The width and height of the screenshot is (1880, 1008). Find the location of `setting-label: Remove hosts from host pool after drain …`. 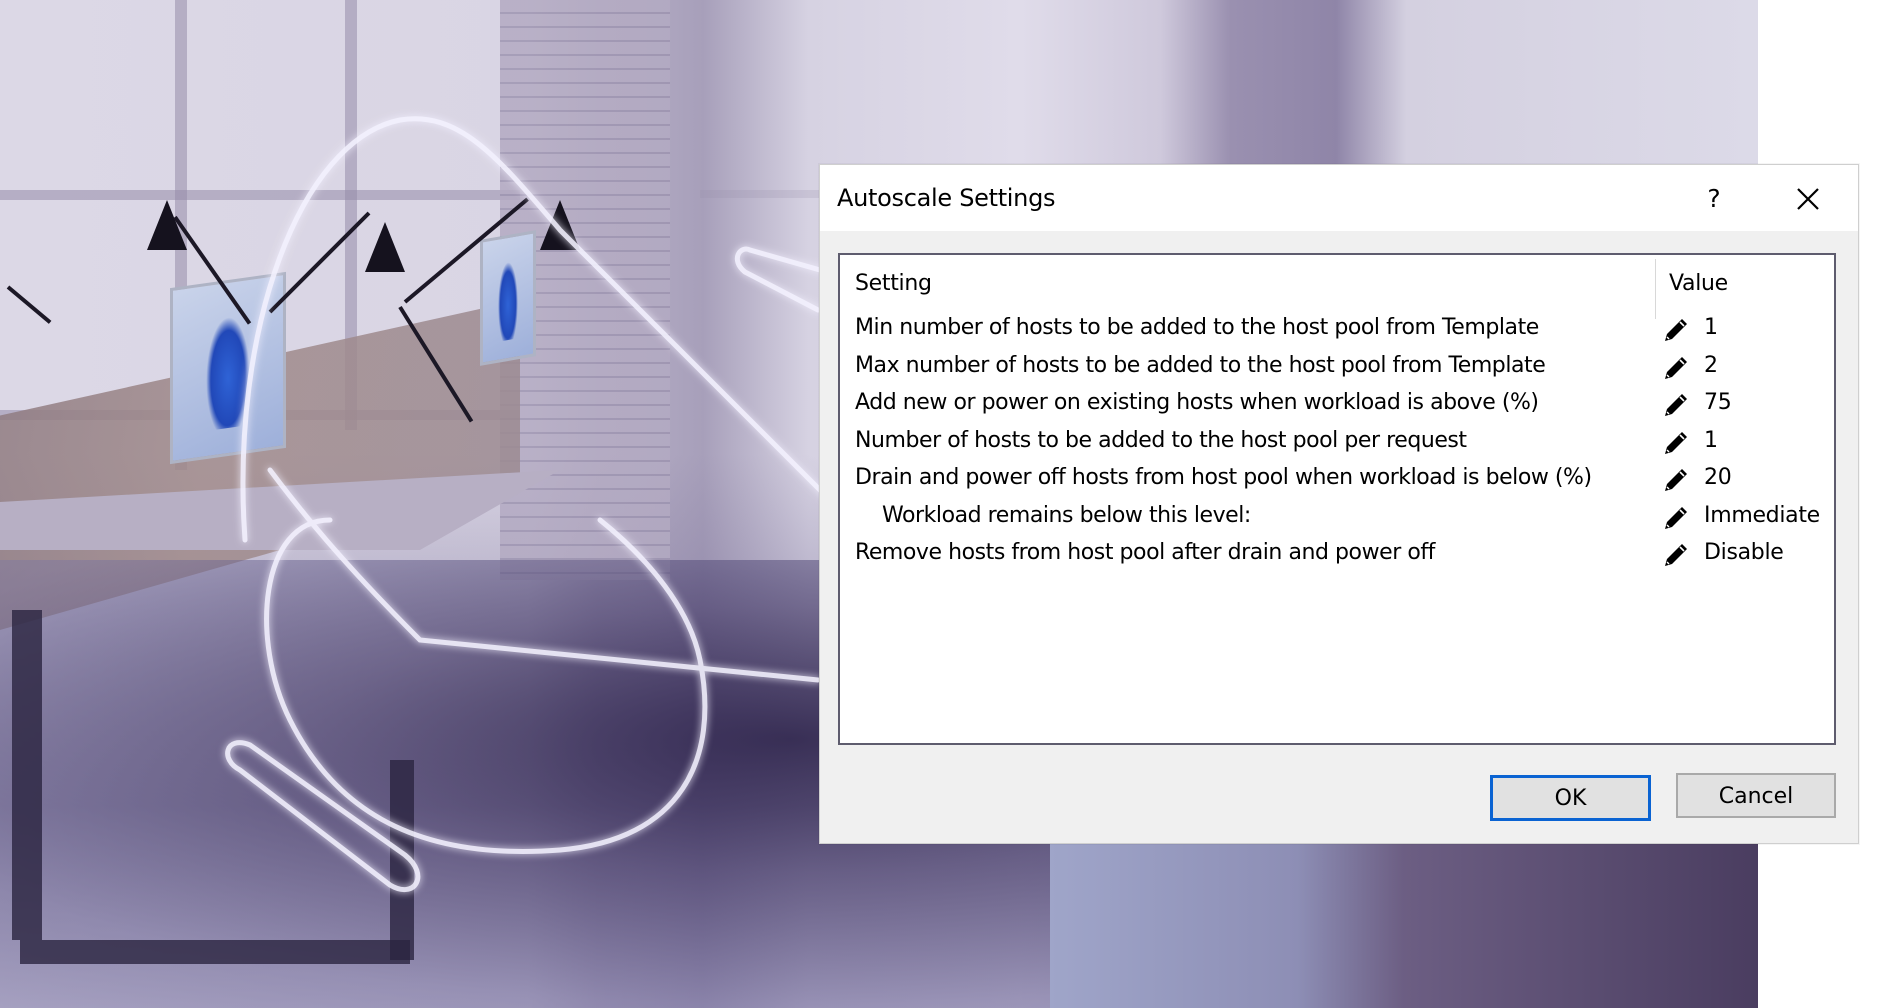

setting-label: Remove hosts from host pool after drain … is located at coordinates (1145, 552).